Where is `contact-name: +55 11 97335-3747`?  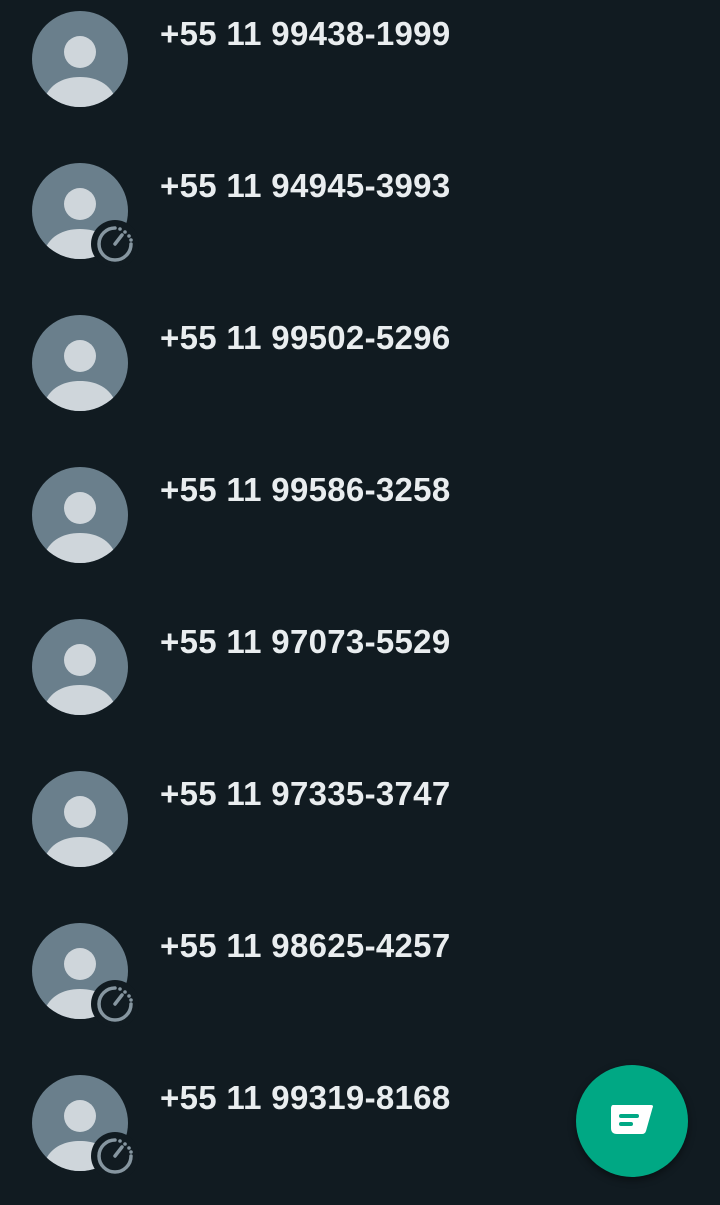 contact-name: +55 11 97335-3747 is located at coordinates (305, 793).